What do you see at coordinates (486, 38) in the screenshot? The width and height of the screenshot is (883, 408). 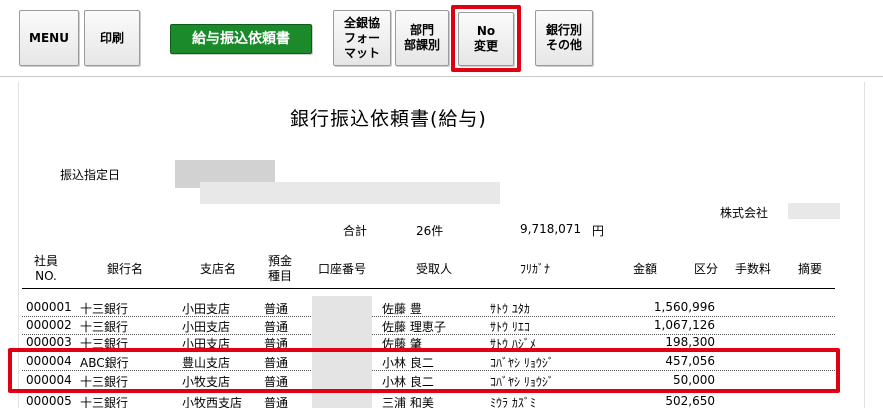 I see `no-change-highlight` at bounding box center [486, 38].